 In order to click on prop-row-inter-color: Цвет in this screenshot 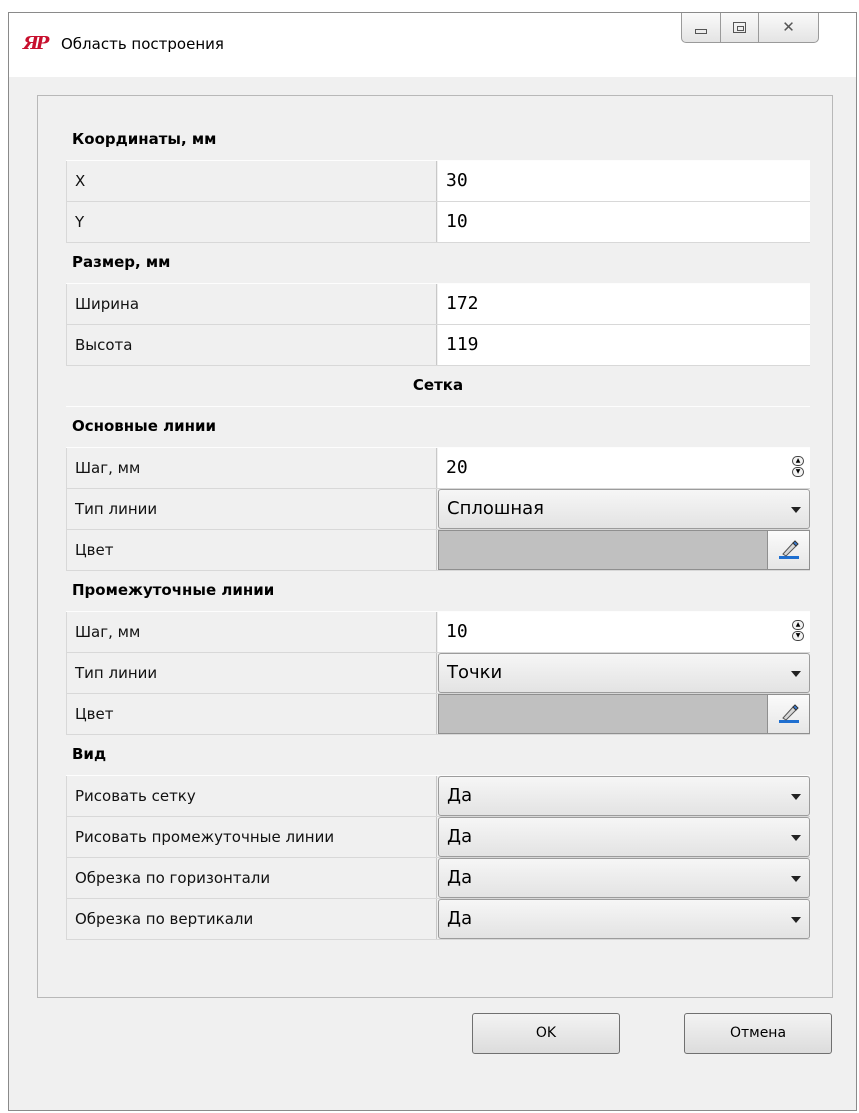, I will do `click(438, 714)`.